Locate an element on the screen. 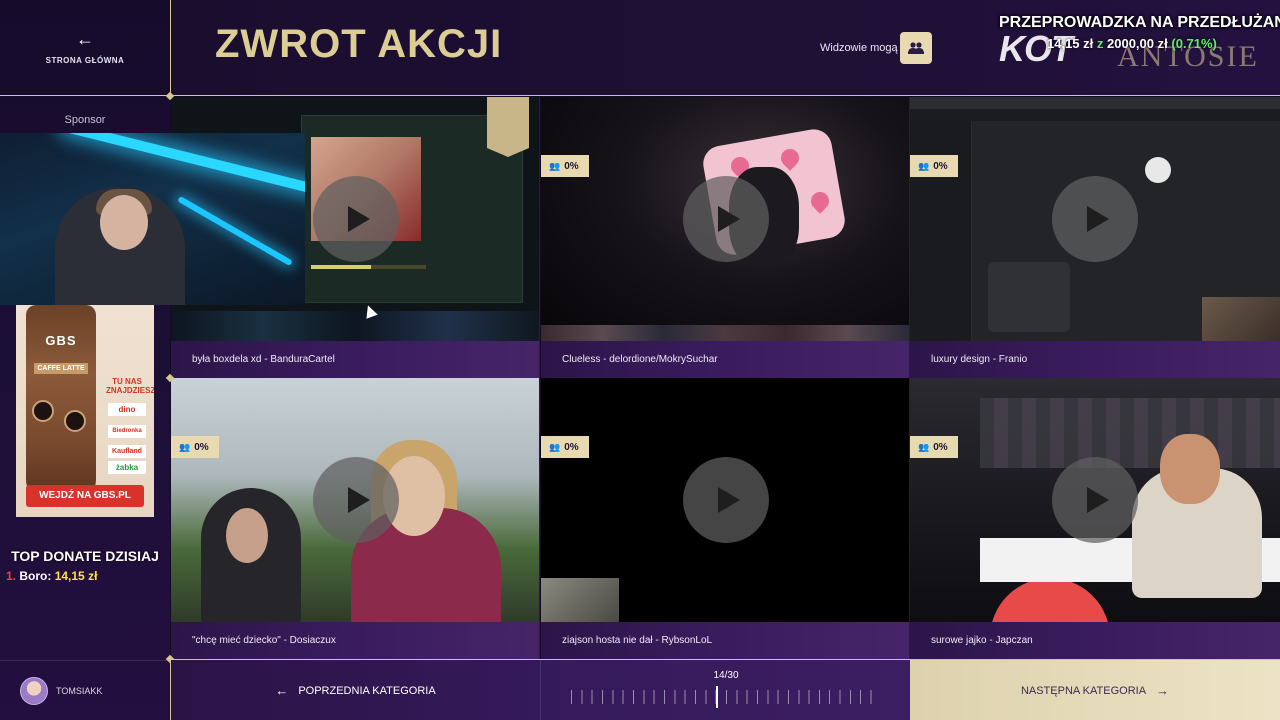  stores-heading: TU NAS ZNAJDZIESZ is located at coordinates (130, 386).